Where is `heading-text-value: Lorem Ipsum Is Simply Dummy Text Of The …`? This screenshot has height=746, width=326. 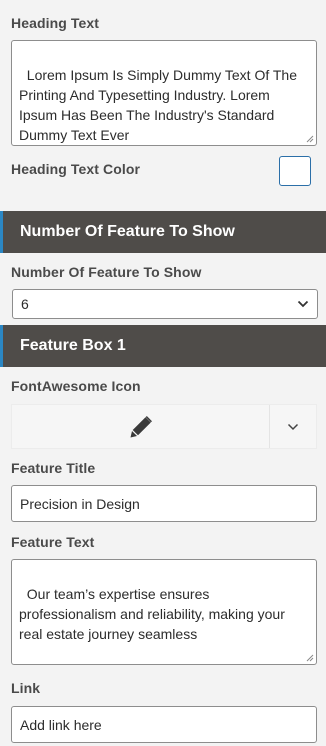 heading-text-value: Lorem Ipsum Is Simply Dummy Text Of The … is located at coordinates (160, 105).